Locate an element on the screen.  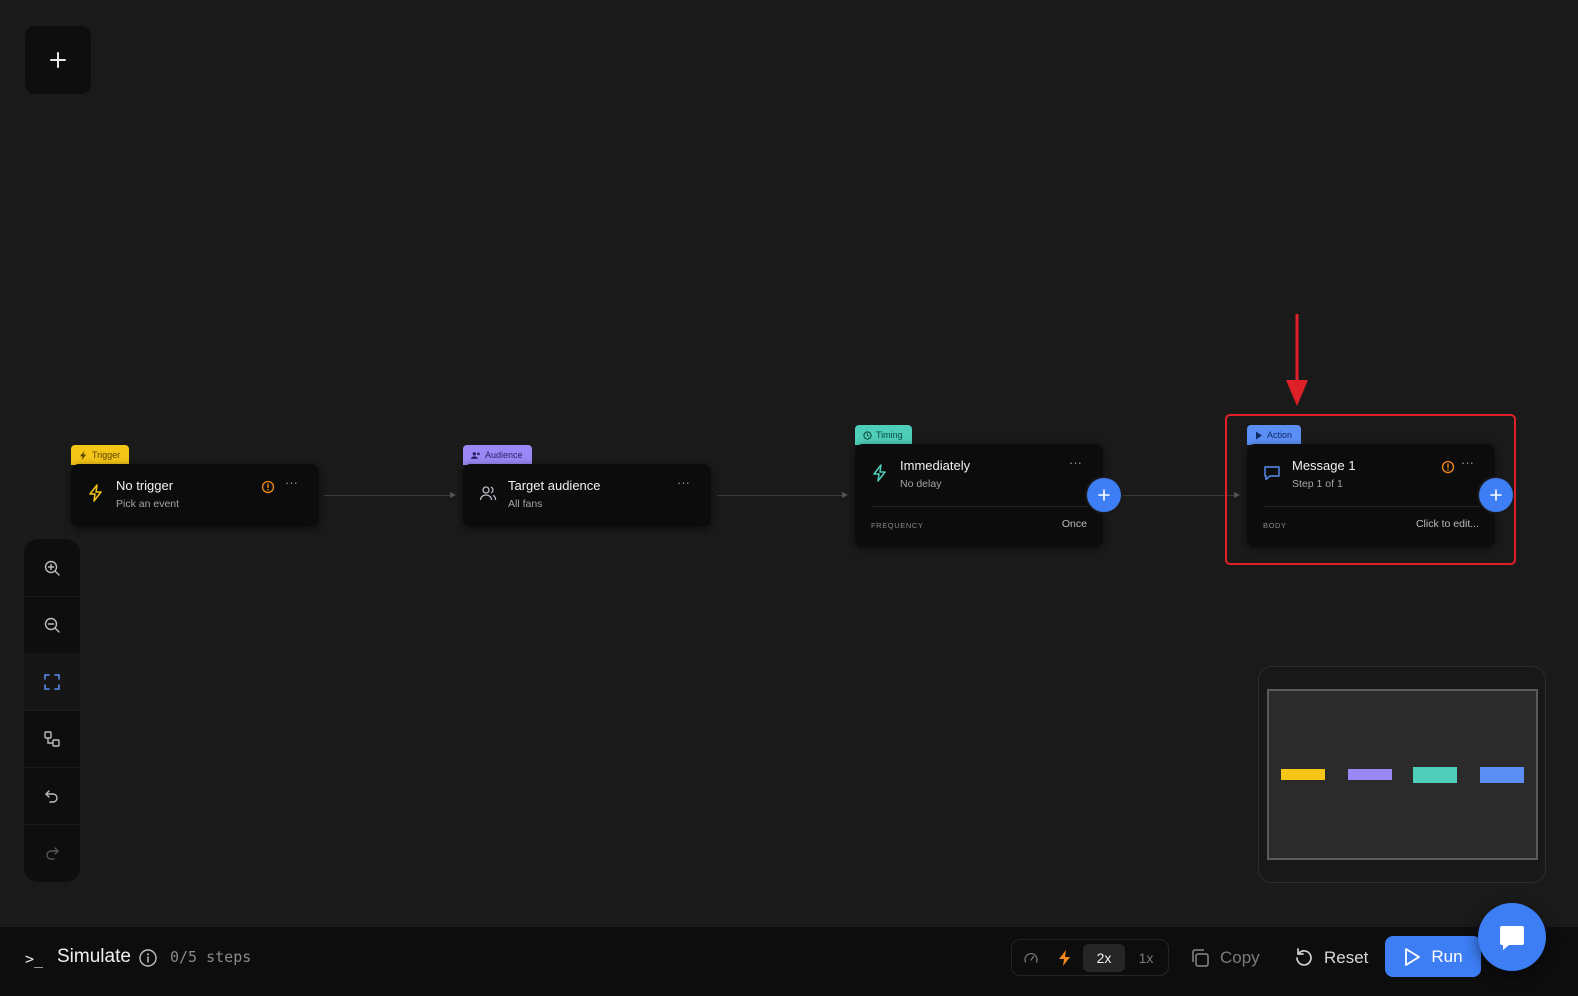
speed-control: 2x 1x is located at coordinates (1090, 957).